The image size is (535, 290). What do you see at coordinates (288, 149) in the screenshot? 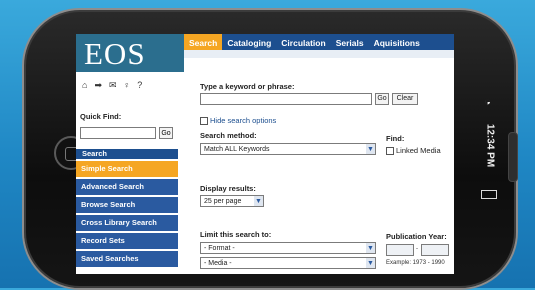
I see `search-method-select: Match ALL Keywords ▼` at bounding box center [288, 149].